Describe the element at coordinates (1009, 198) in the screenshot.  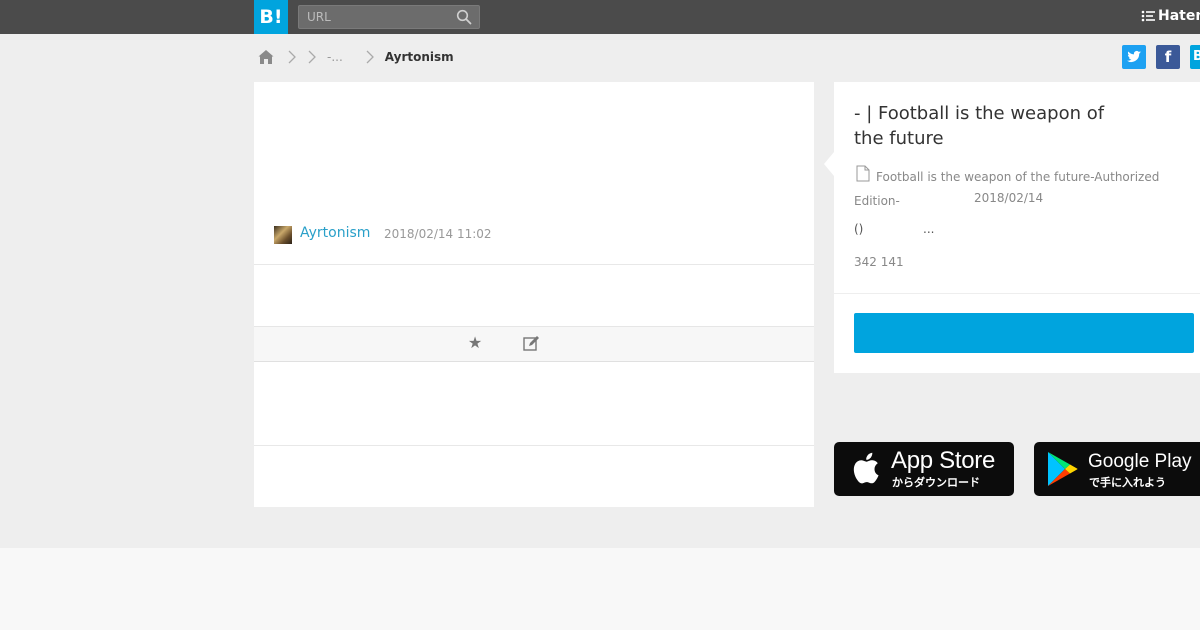
I see `entry-date: 2018/02/14` at that location.